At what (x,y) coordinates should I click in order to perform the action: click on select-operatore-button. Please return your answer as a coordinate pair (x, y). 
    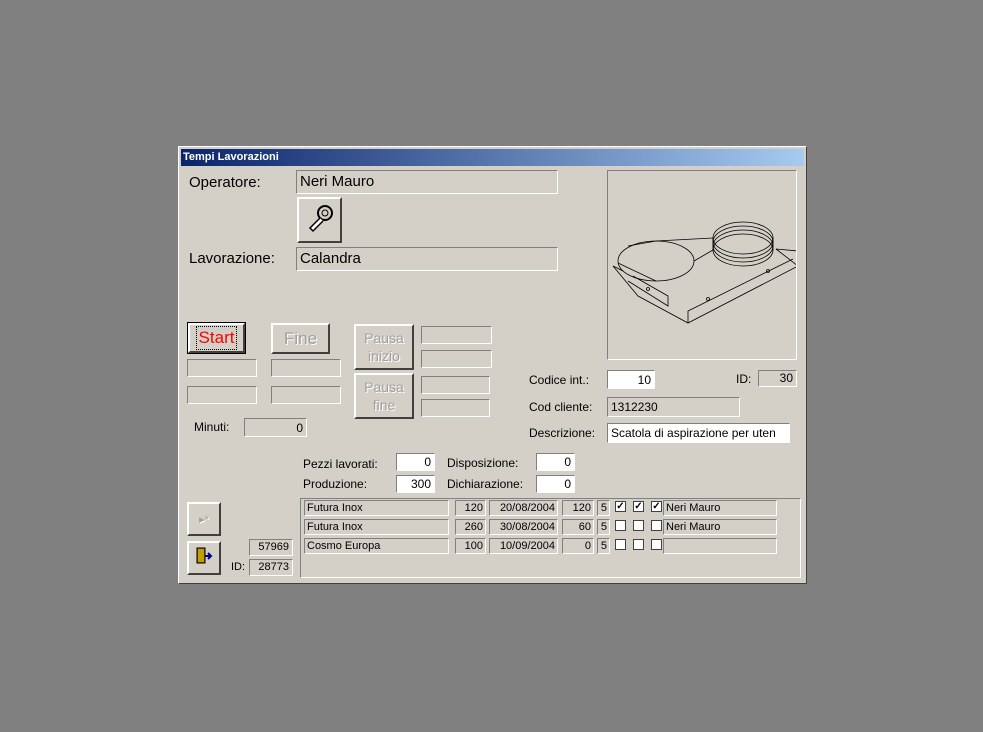
    Looking at the image, I should click on (319, 220).